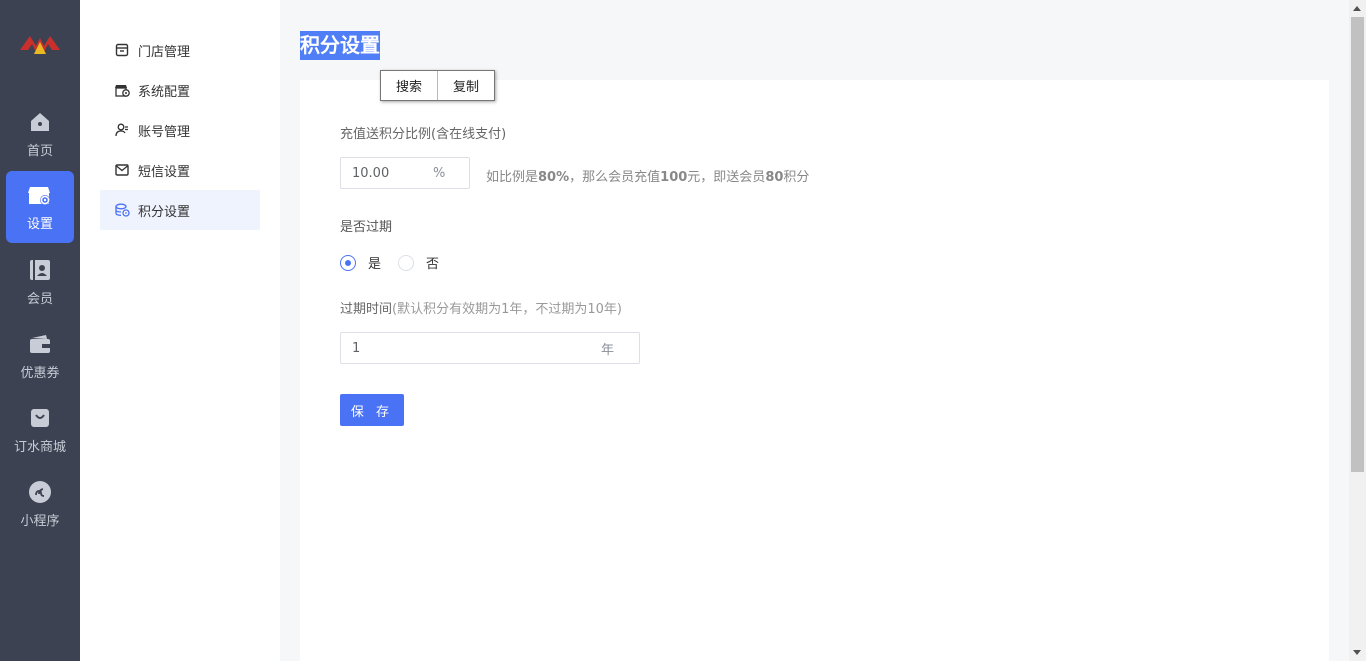 The width and height of the screenshot is (1366, 661). I want to click on submenu-item-points: 积分设置, so click(180, 210).